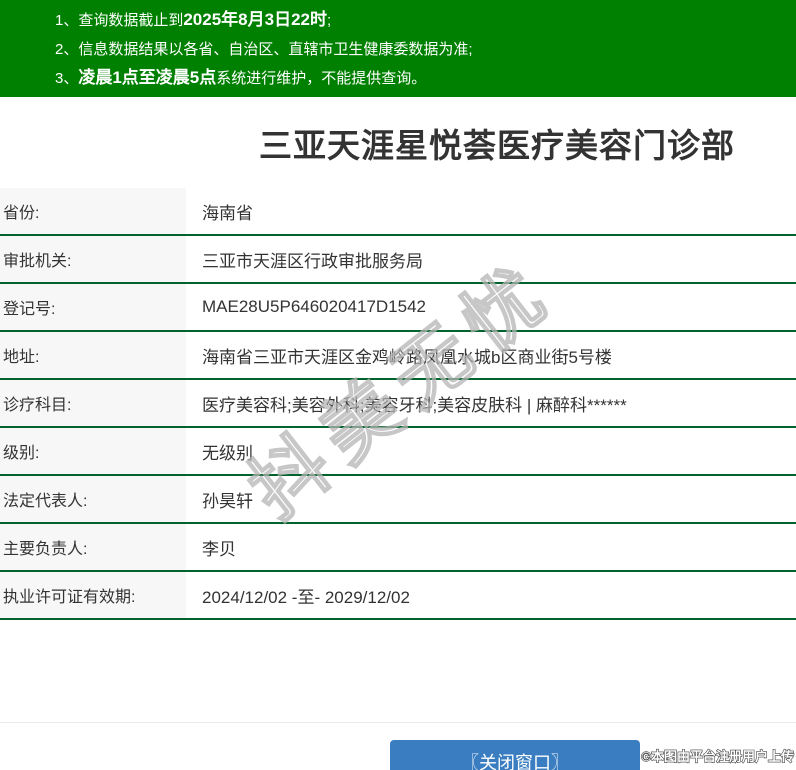 The image size is (796, 770). I want to click on notice-bold-text: 2025年8月3日22时, so click(255, 19).